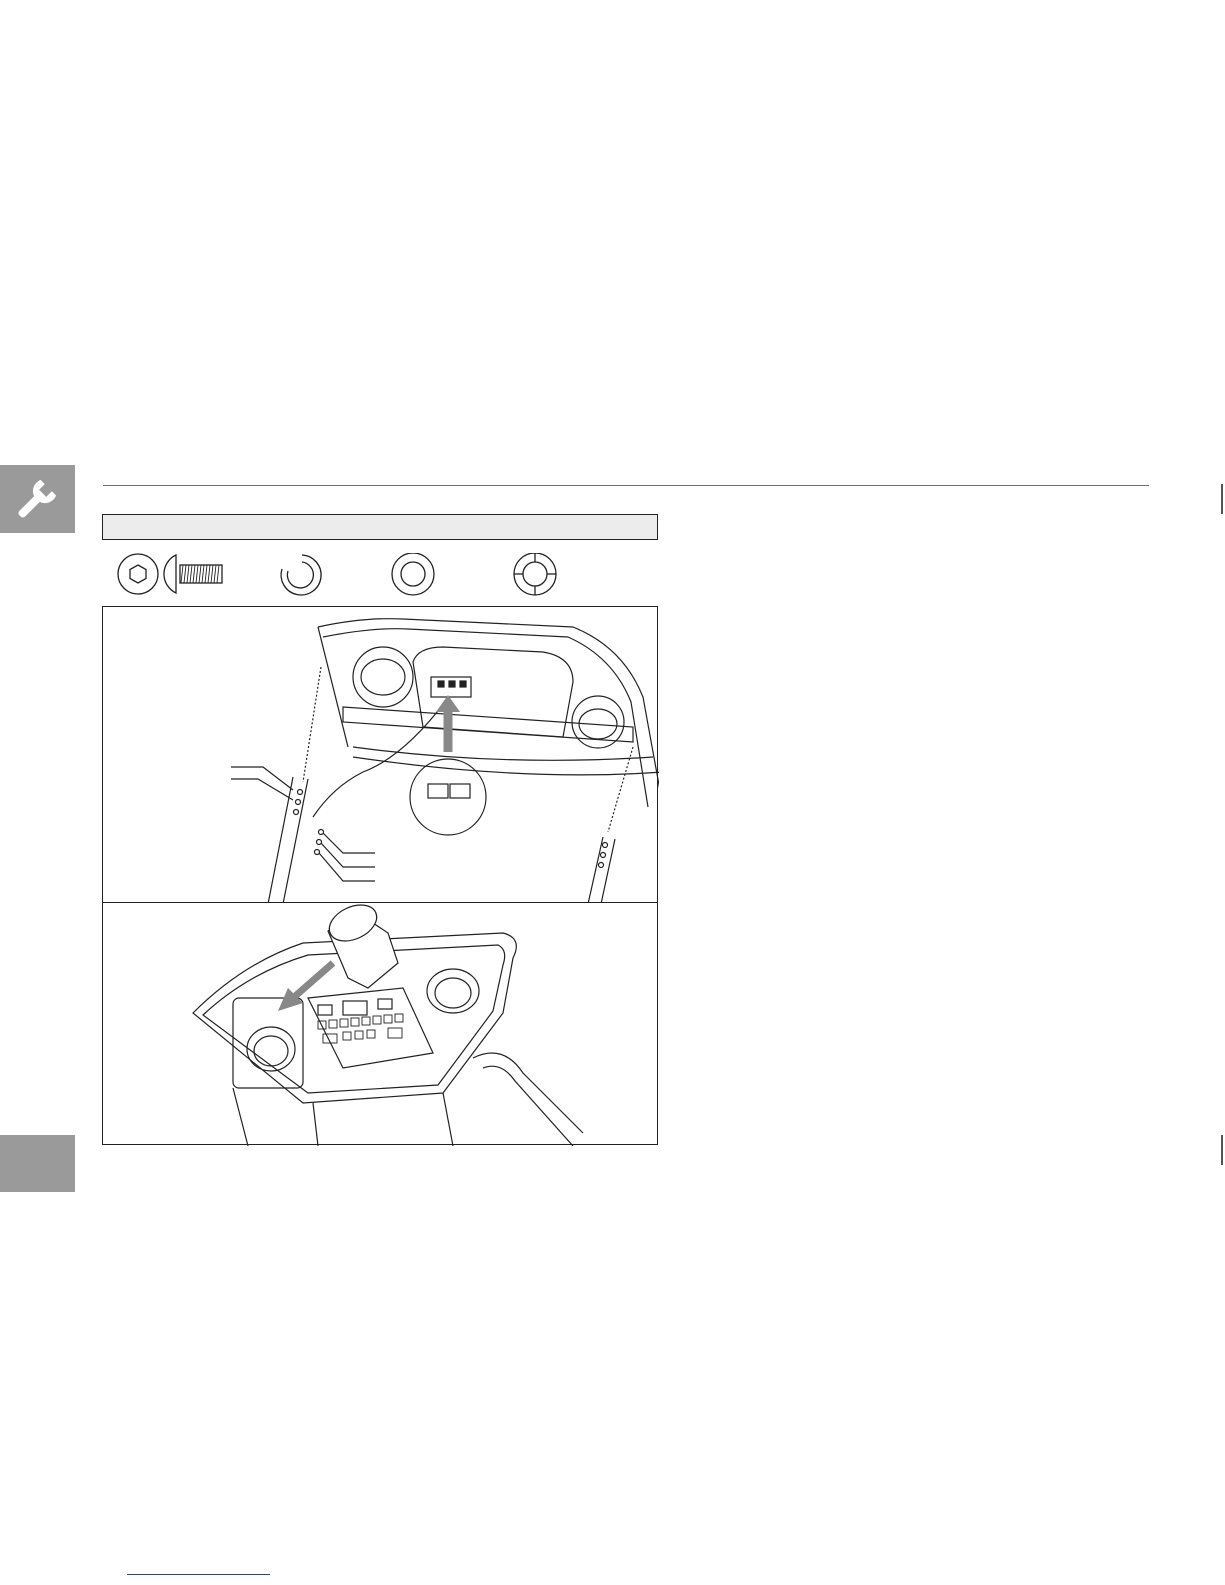 The height and width of the screenshot is (1585, 1225). I want to click on figure-console-top, so click(380, 1024).